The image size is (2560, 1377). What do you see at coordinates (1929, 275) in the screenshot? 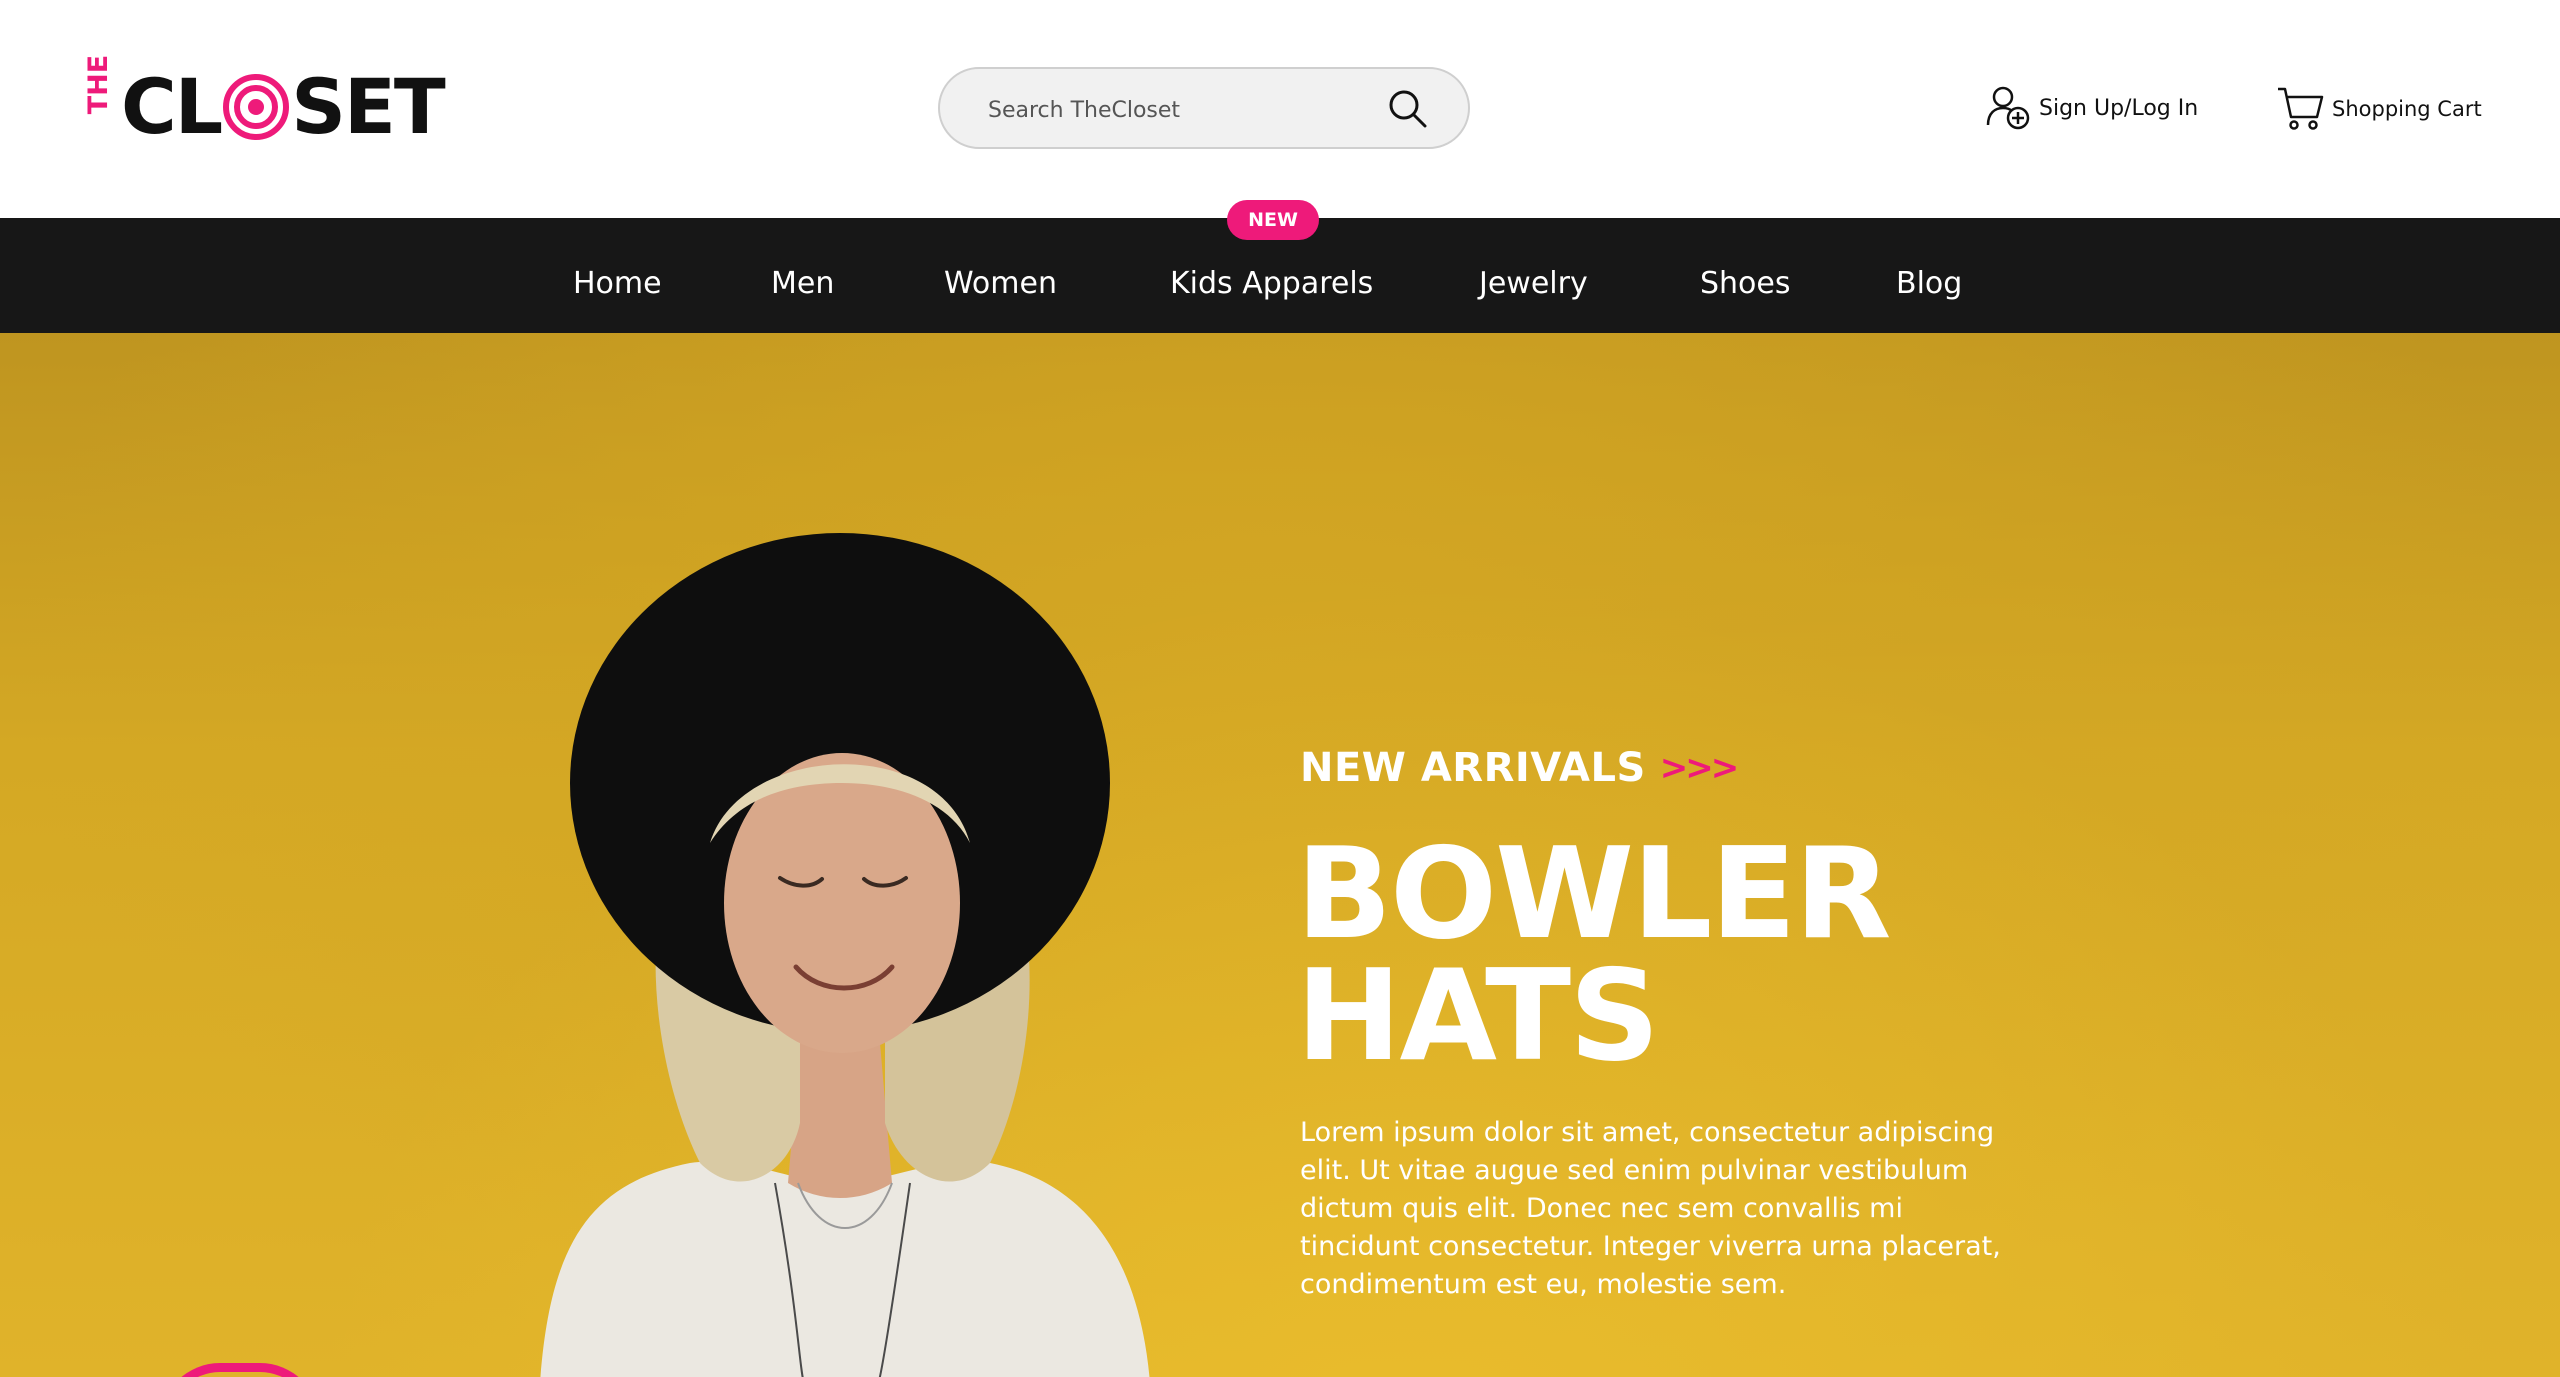
I see `nav-item-blog: Blog` at bounding box center [1929, 275].